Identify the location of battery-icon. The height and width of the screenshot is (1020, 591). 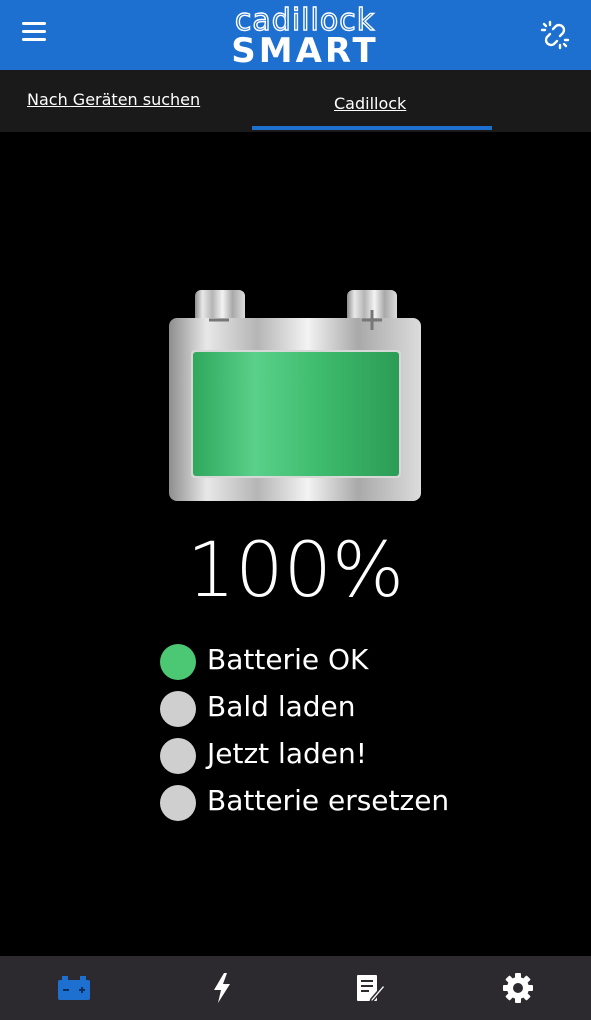
(73, 988).